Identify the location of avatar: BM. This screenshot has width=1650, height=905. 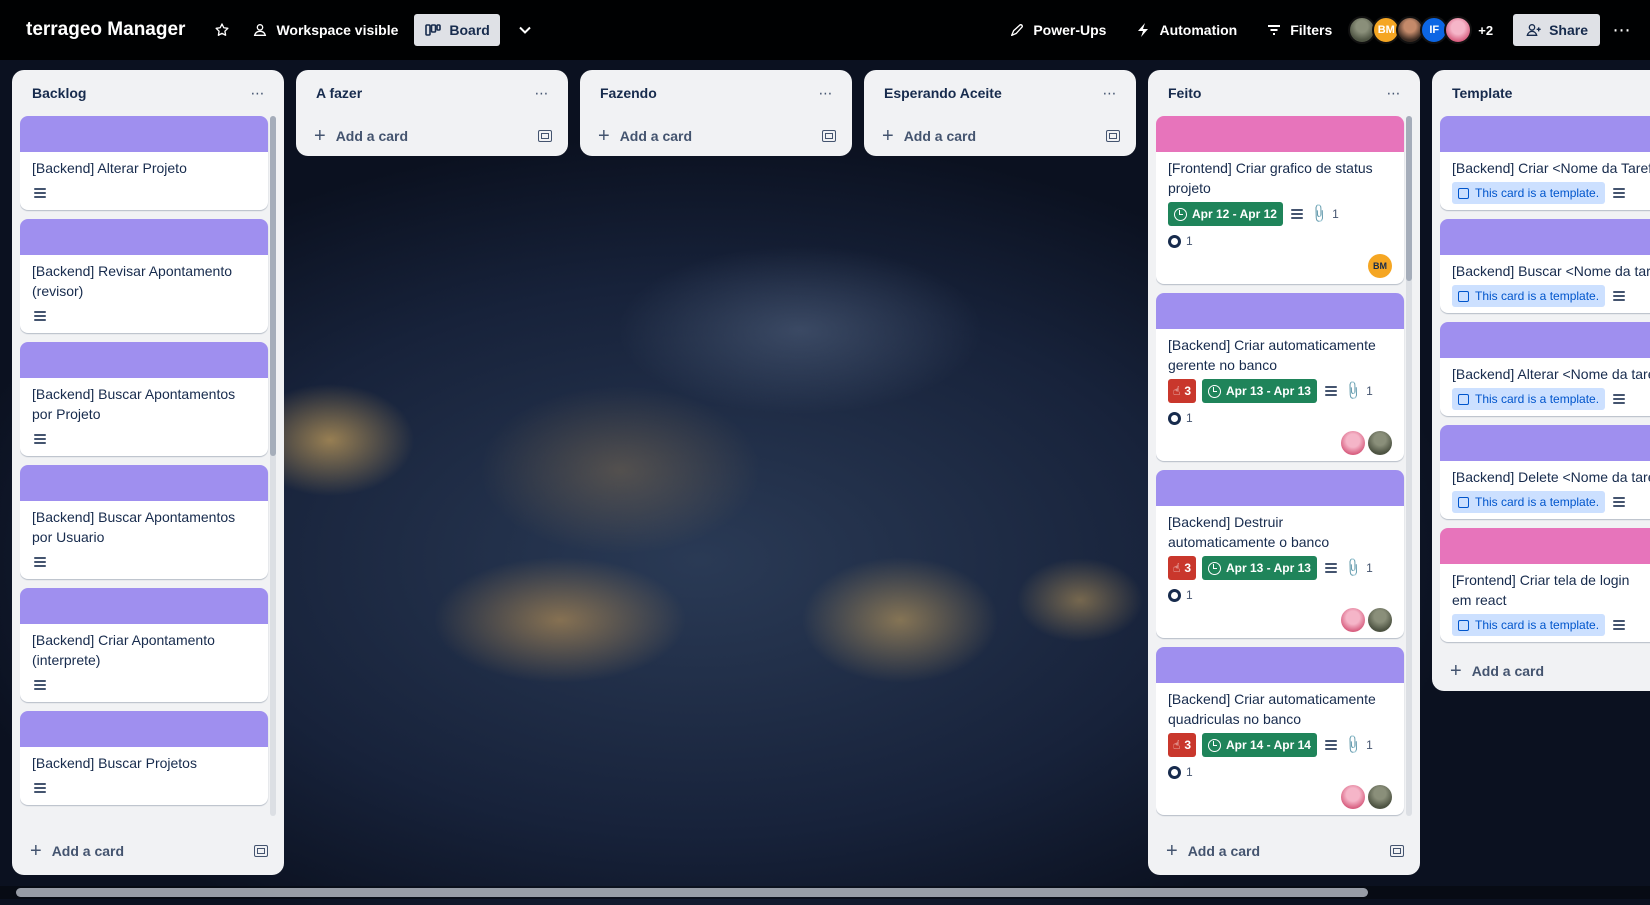
(1380, 266).